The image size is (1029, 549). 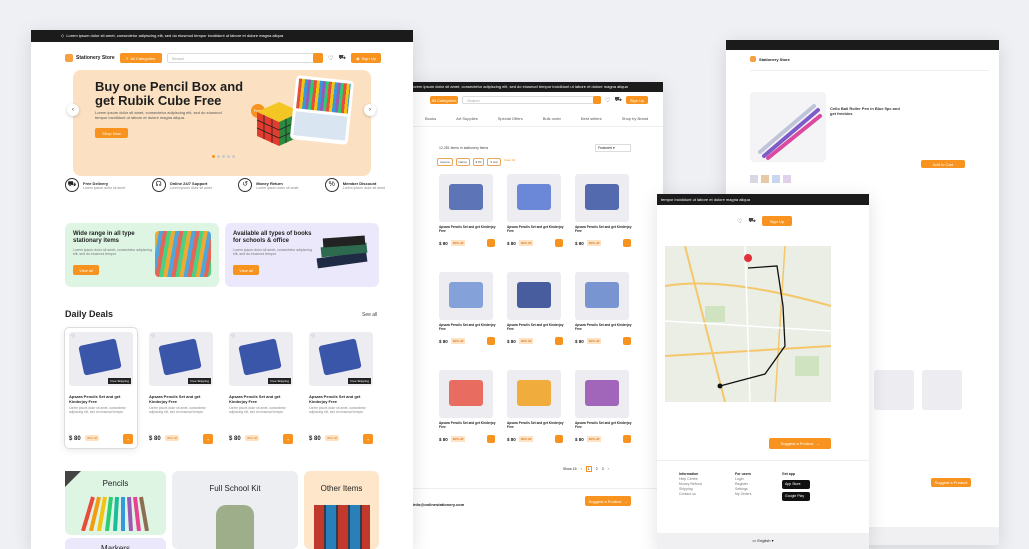 What do you see at coordinates (748, 324) in the screenshot?
I see `store-map` at bounding box center [748, 324].